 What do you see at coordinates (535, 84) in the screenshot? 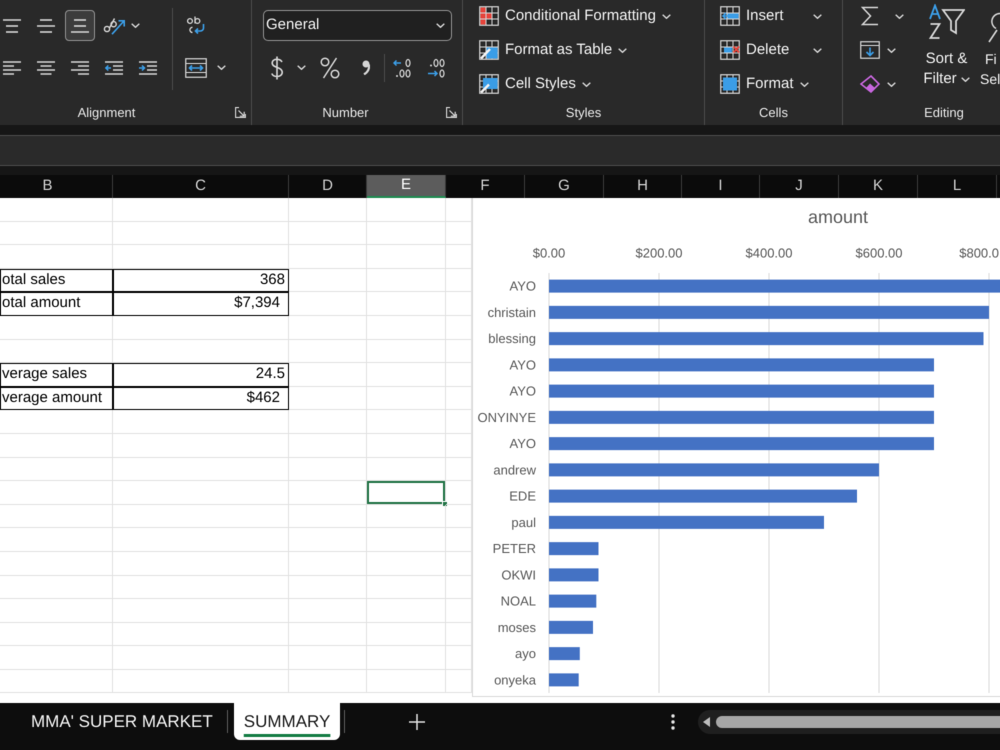
I see `cell-styles-button: Cell Styles` at bounding box center [535, 84].